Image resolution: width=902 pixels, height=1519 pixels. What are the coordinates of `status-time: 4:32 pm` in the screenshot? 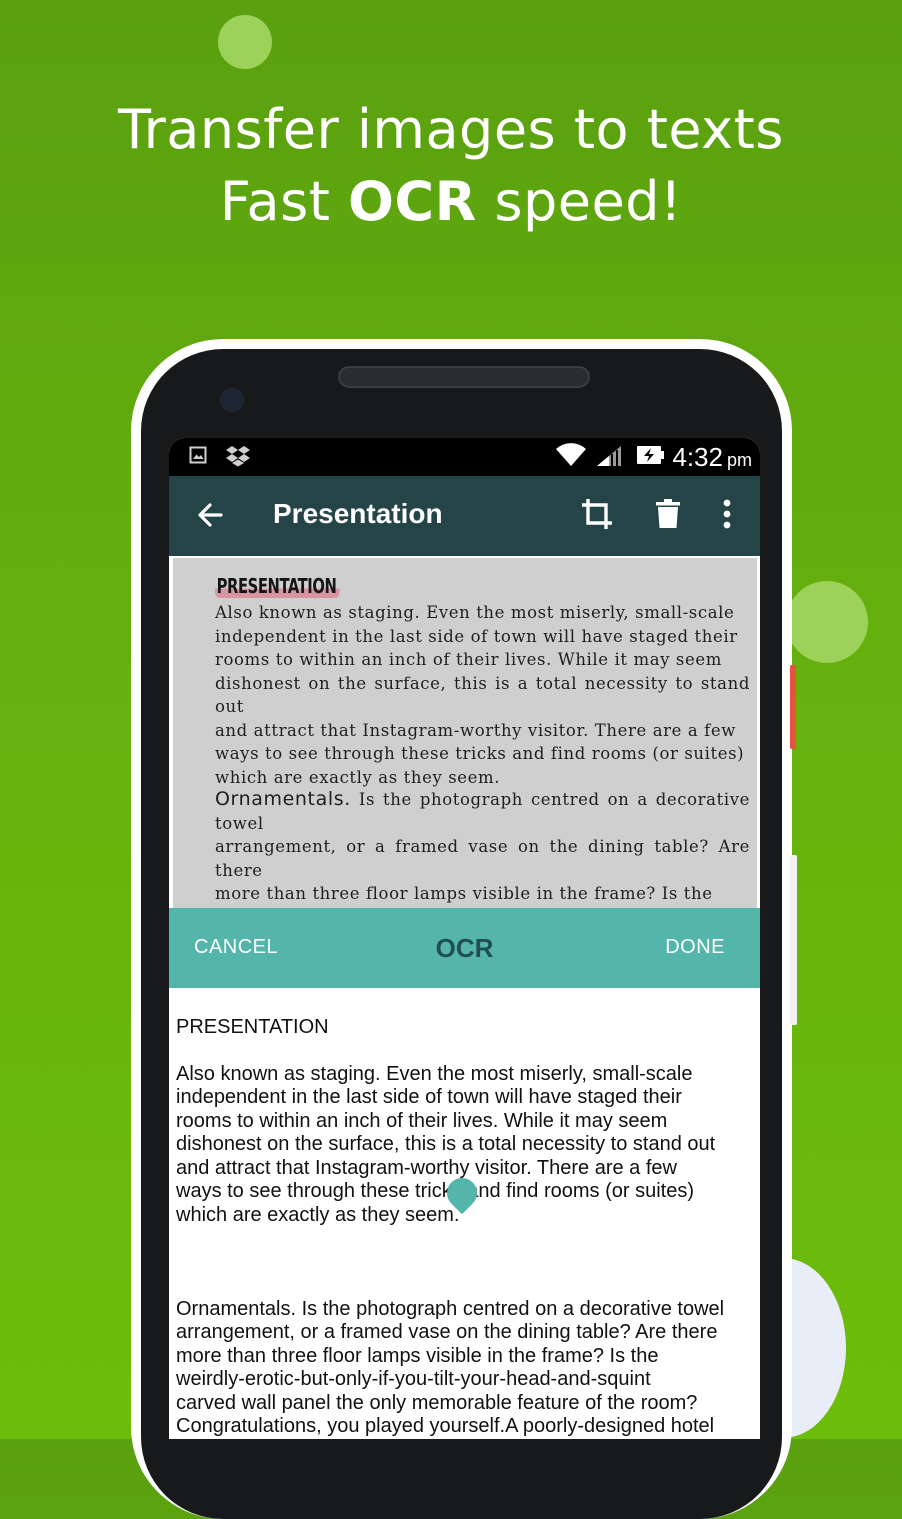 It's located at (712, 457).